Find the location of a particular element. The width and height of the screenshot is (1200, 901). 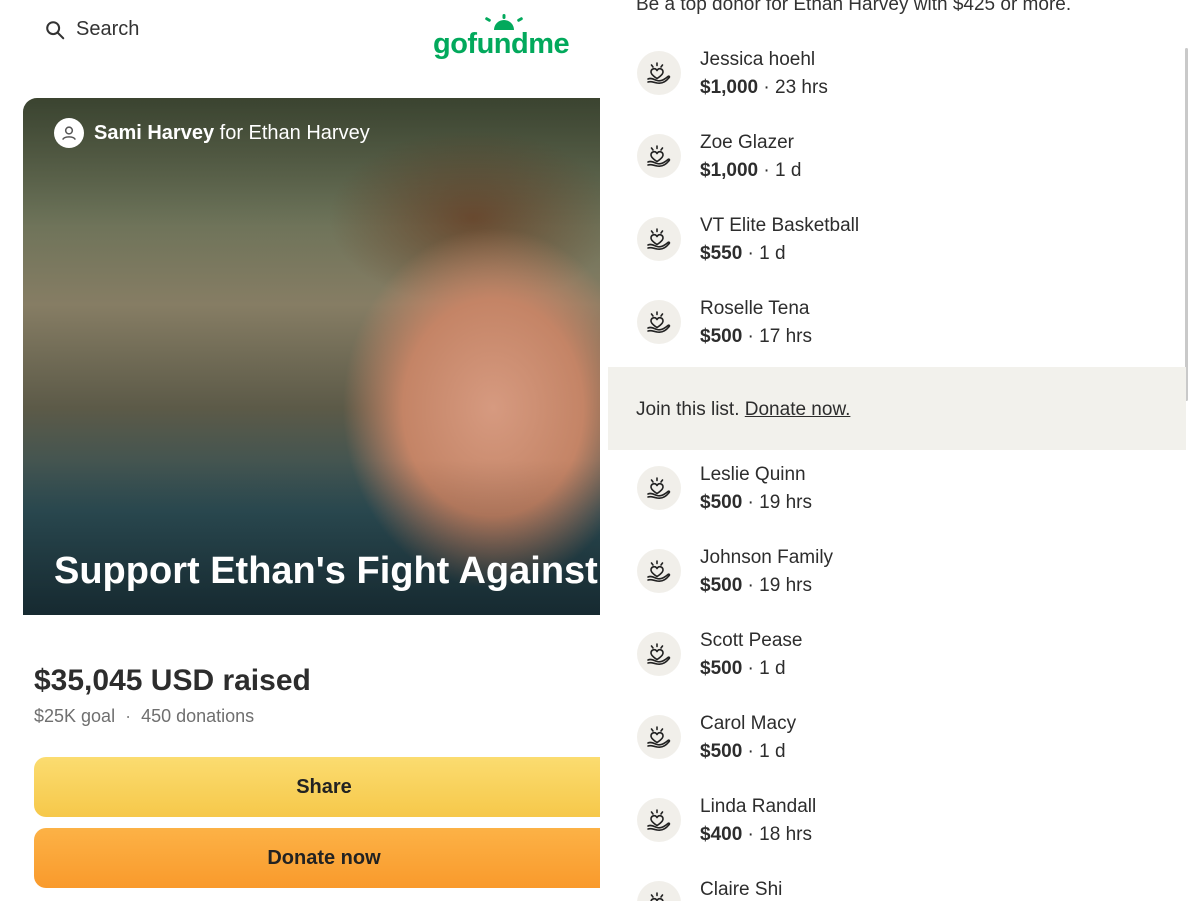

donor-name: Roselle Tena is located at coordinates (755, 308).